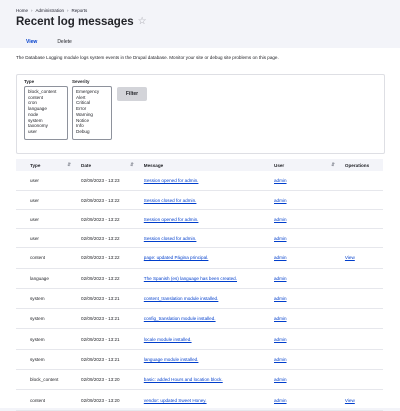  What do you see at coordinates (29, 81) in the screenshot?
I see `type-filter-label: Type` at bounding box center [29, 81].